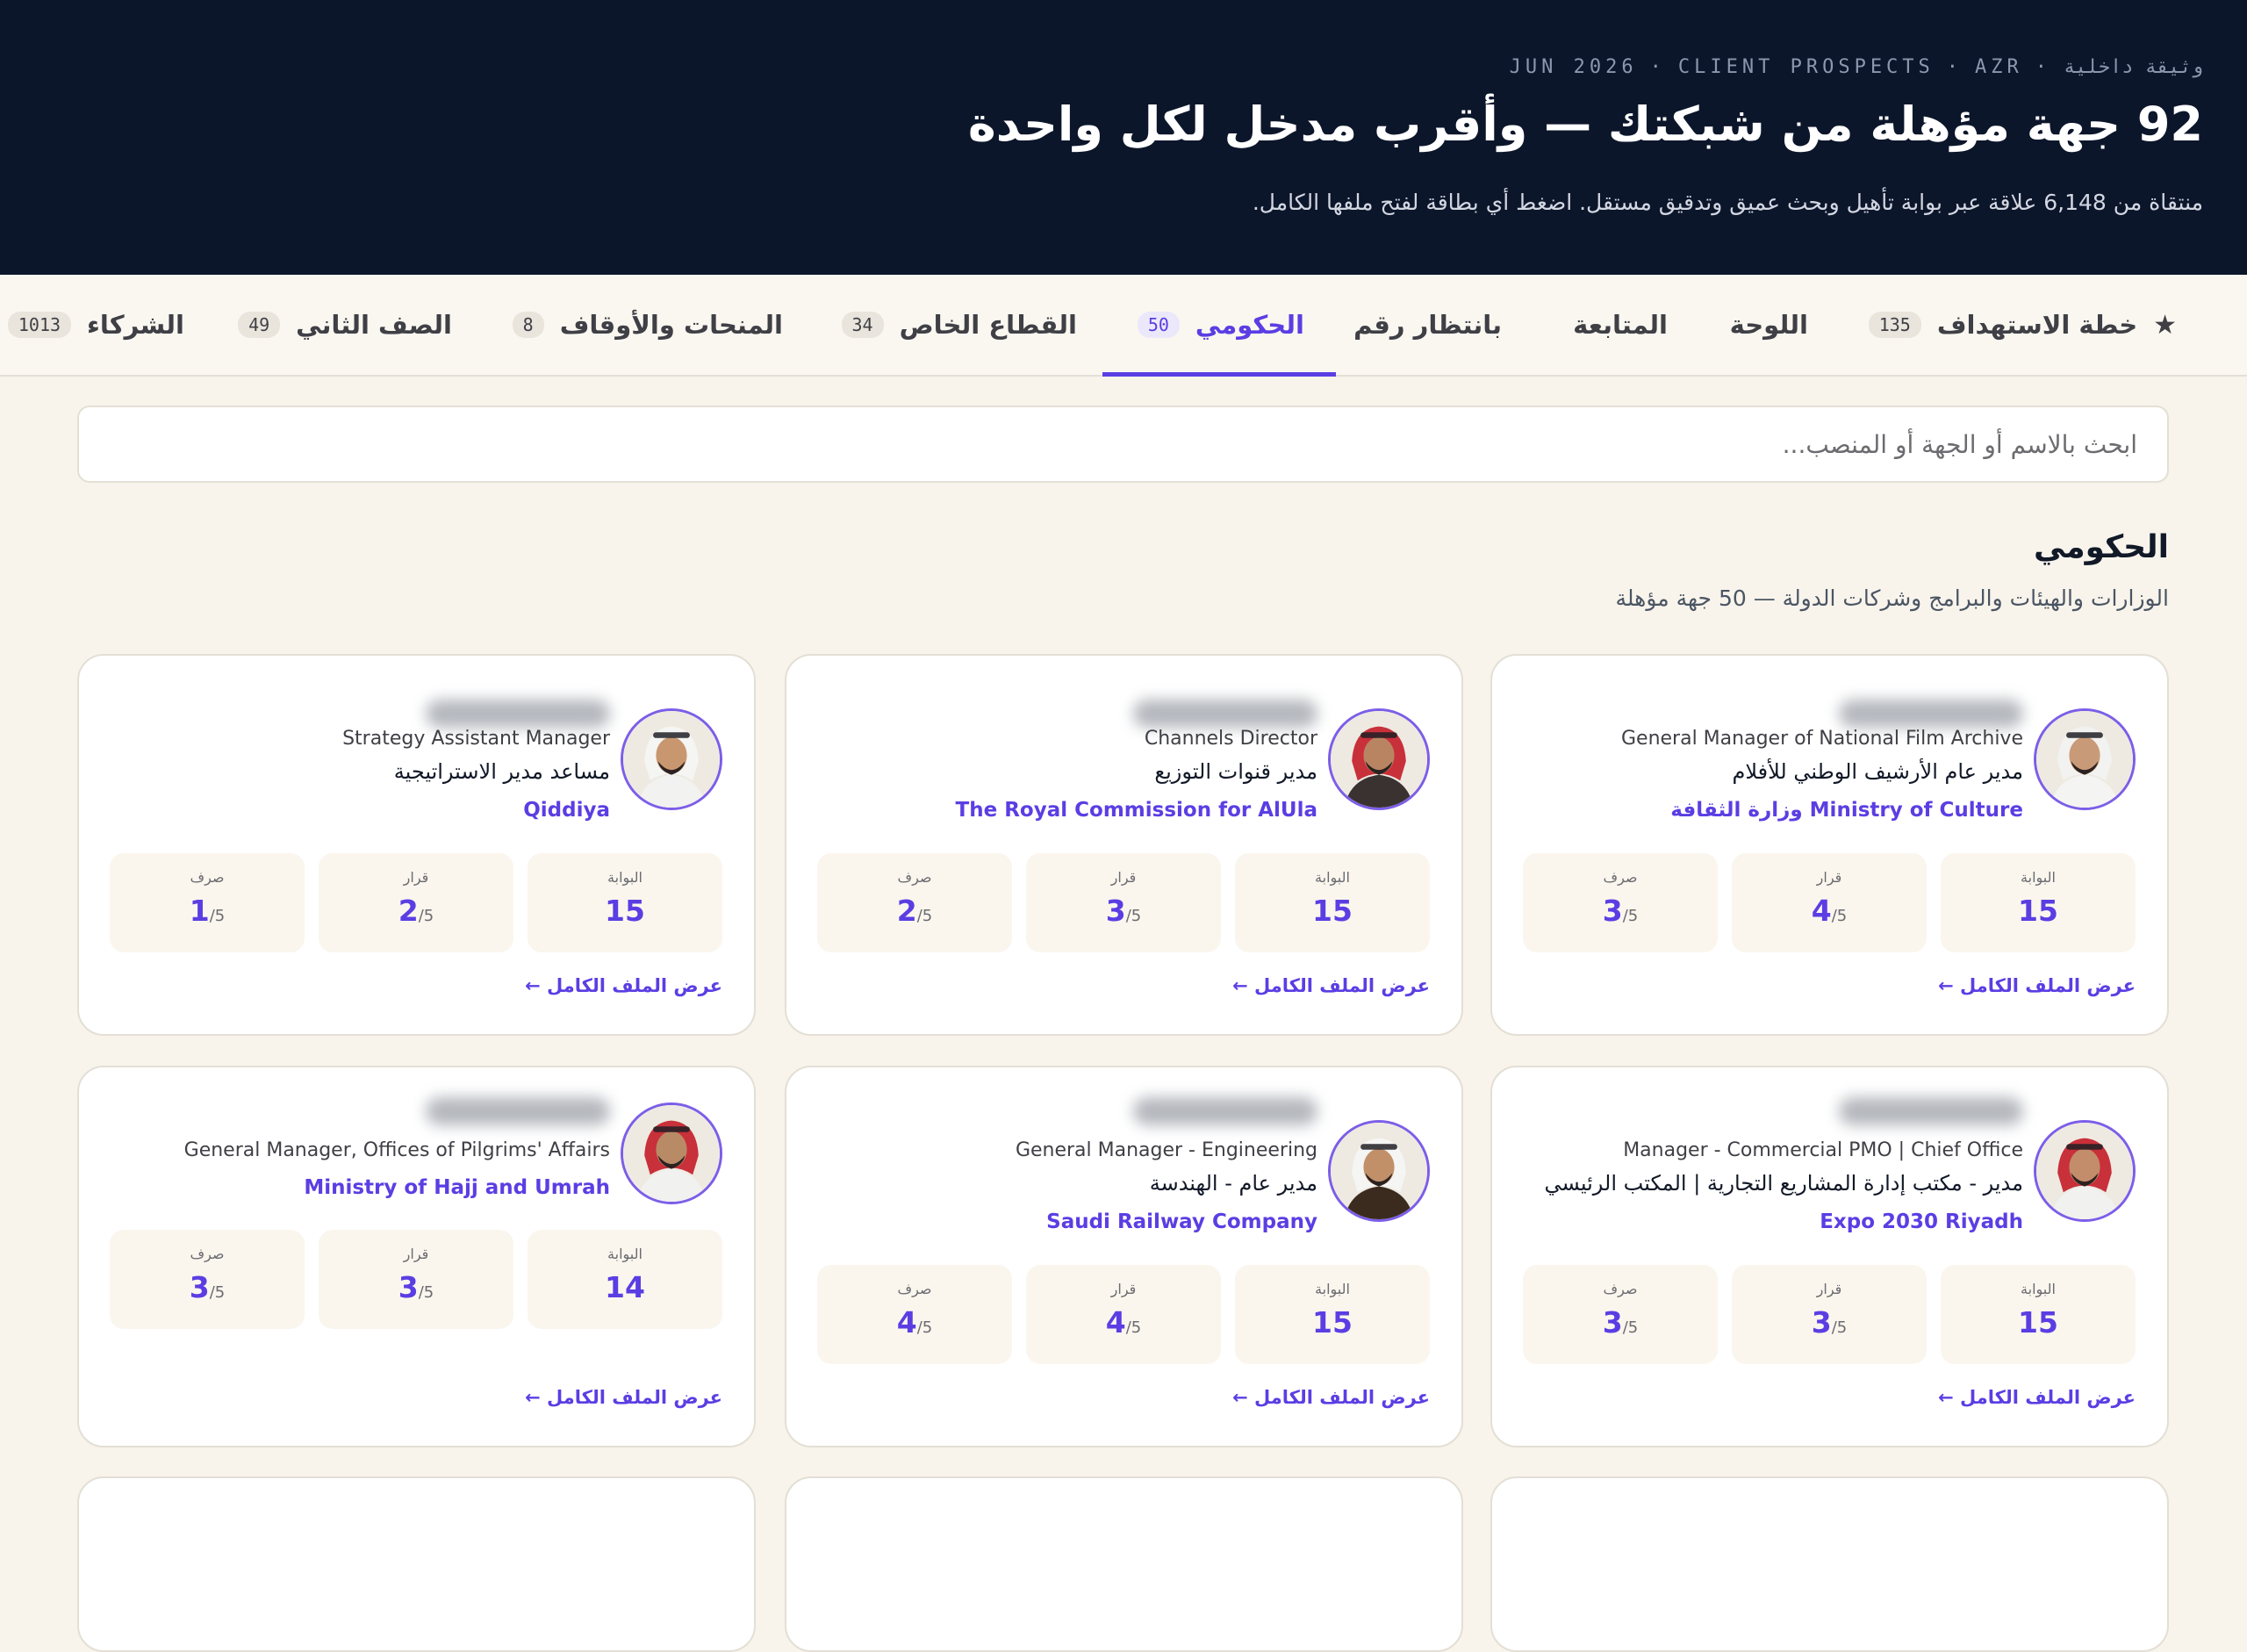  What do you see at coordinates (416, 902) in the screenshot?
I see `score-decision: قرار 2/5` at bounding box center [416, 902].